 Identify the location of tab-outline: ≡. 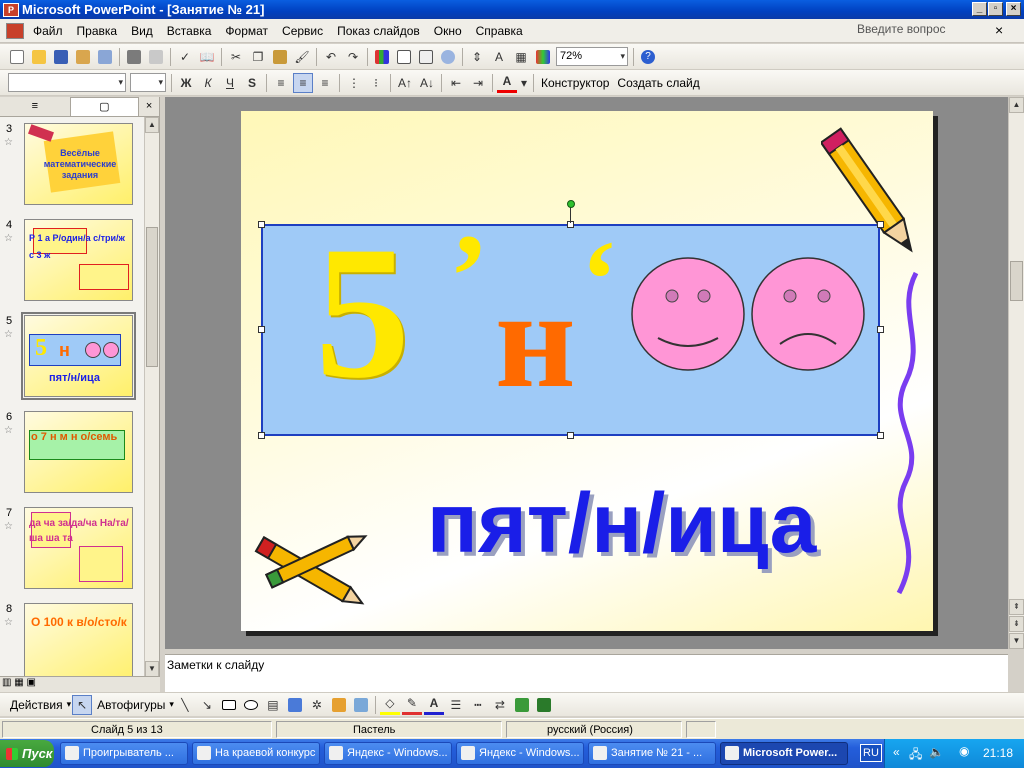
(35, 106).